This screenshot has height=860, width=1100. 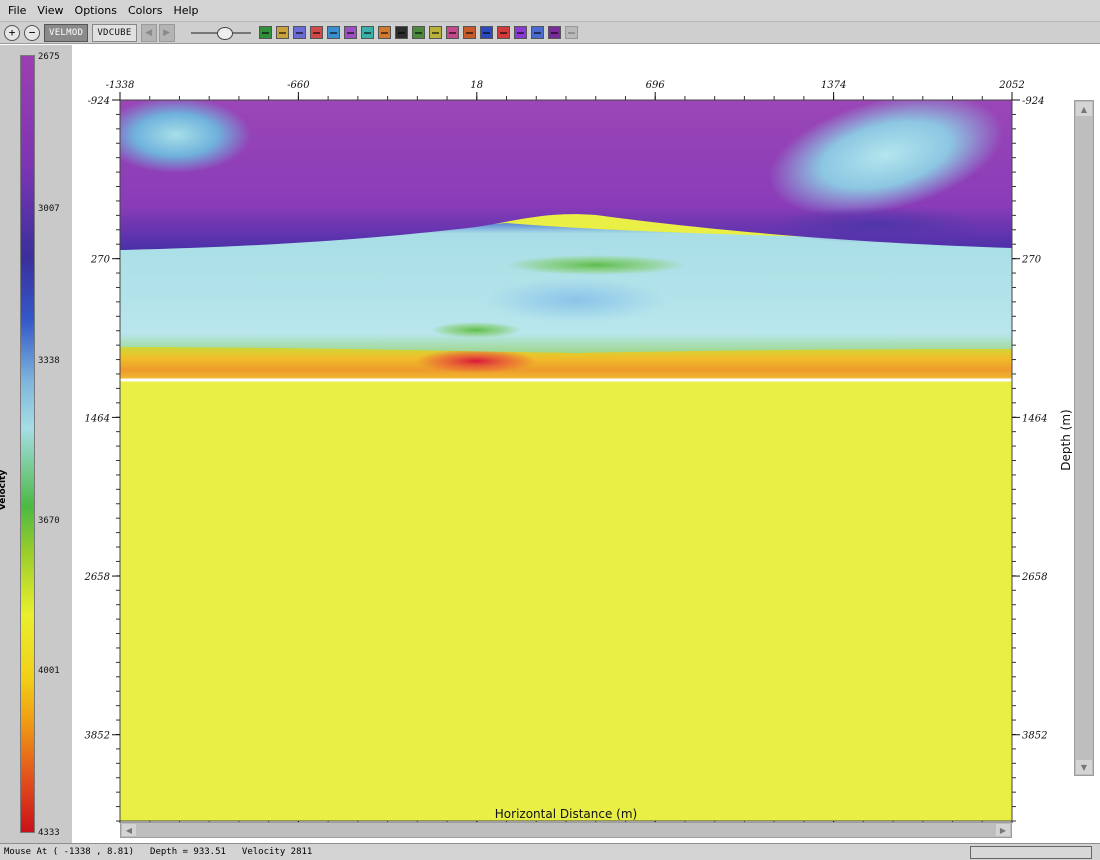 I want to click on colorbar-tick: 4333, so click(x=49, y=833).